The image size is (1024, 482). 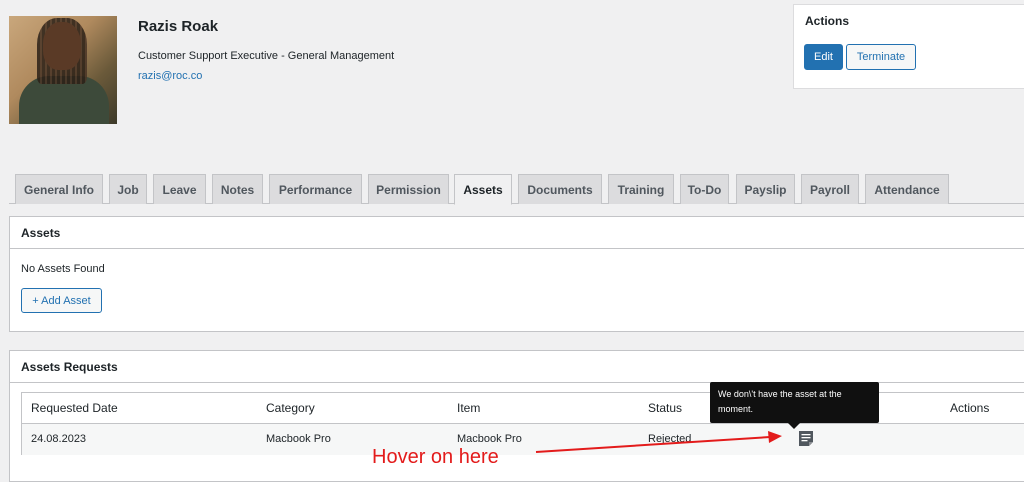 I want to click on item-cell: Macbook Pro, so click(x=489, y=439).